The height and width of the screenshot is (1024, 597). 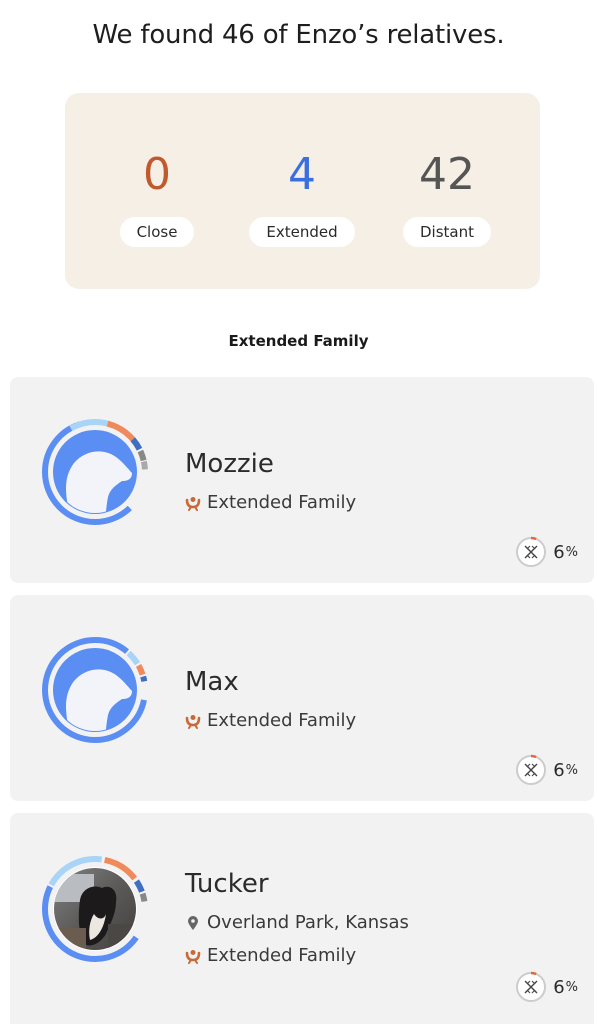 What do you see at coordinates (447, 174) in the screenshot?
I see `stat-distant-count: 42` at bounding box center [447, 174].